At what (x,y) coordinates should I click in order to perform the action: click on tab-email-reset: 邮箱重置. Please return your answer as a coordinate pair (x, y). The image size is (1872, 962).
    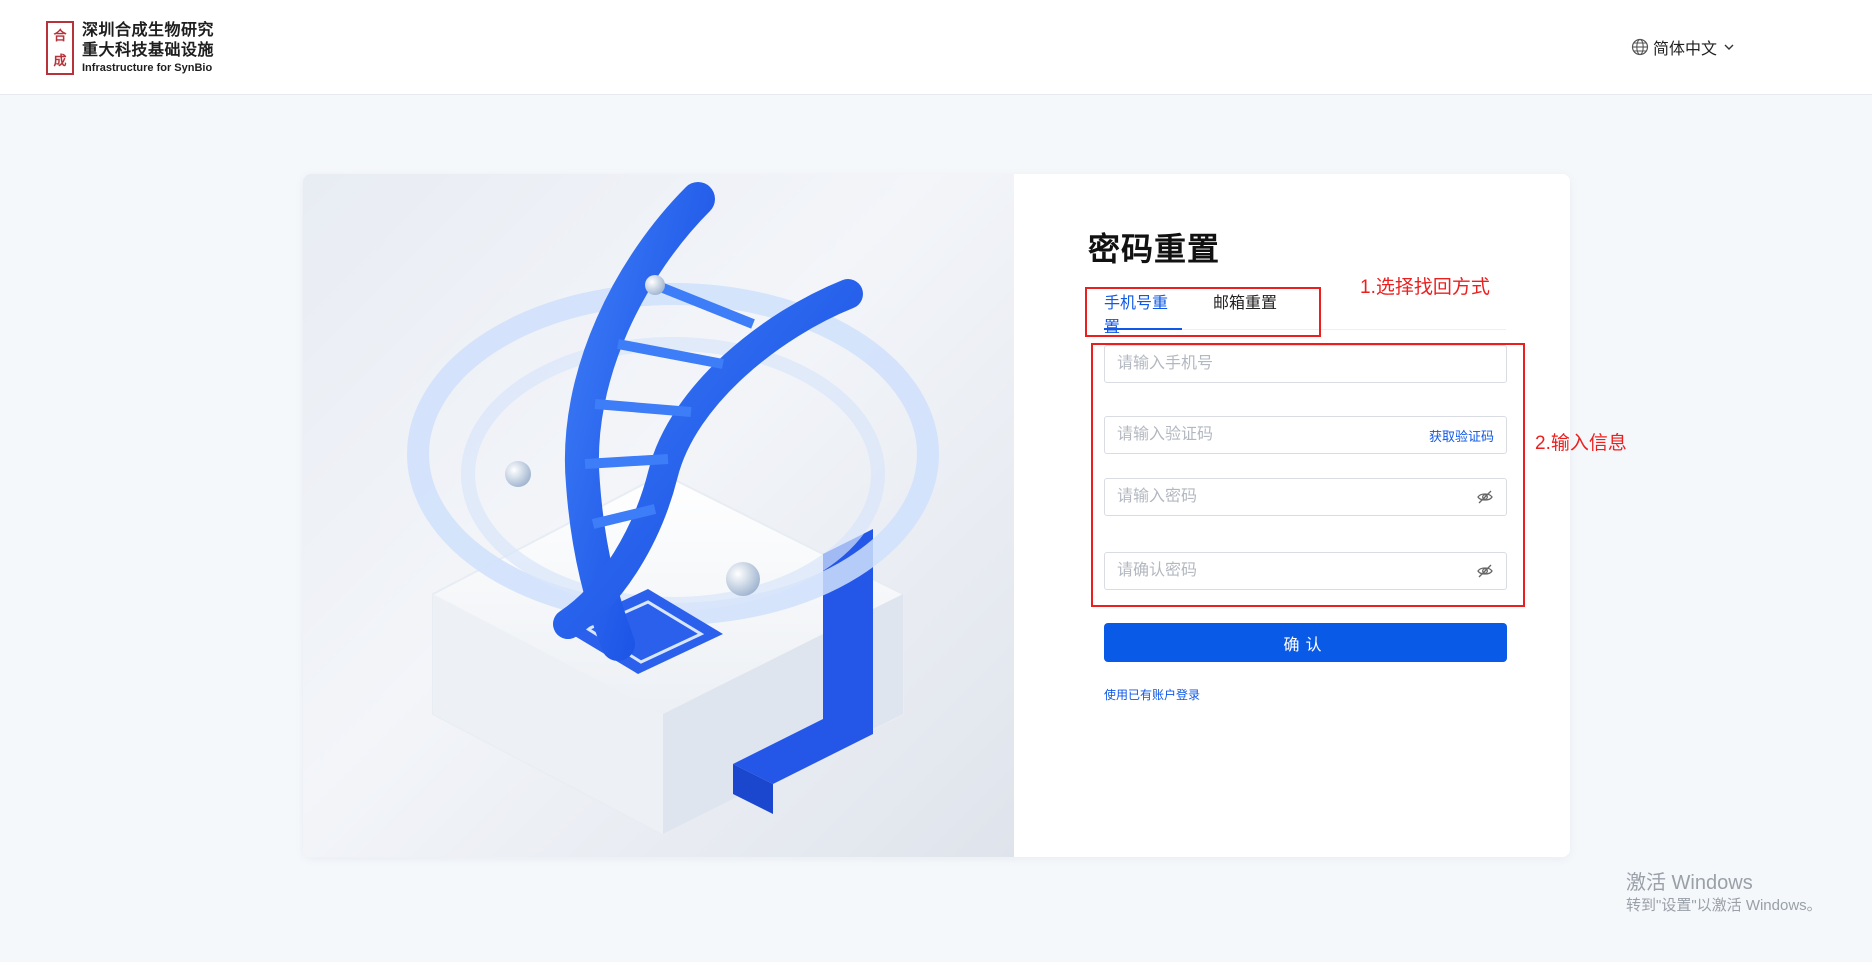
    Looking at the image, I should click on (1245, 311).